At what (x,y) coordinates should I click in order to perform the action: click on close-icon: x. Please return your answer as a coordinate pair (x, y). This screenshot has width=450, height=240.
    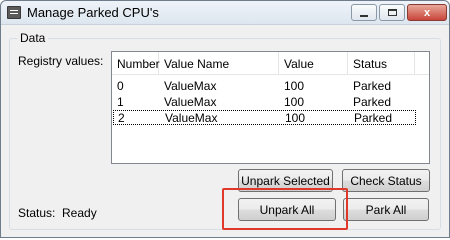
    Looking at the image, I should click on (427, 12).